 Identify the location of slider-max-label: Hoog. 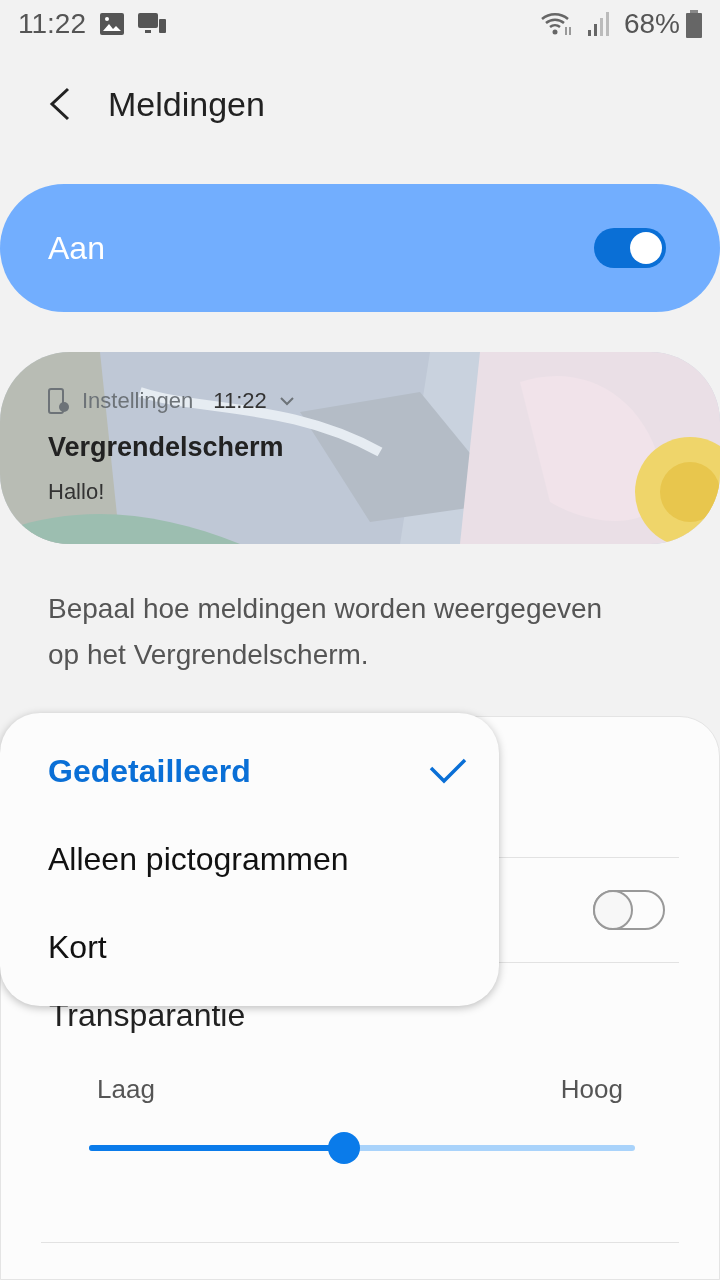
(591, 1089).